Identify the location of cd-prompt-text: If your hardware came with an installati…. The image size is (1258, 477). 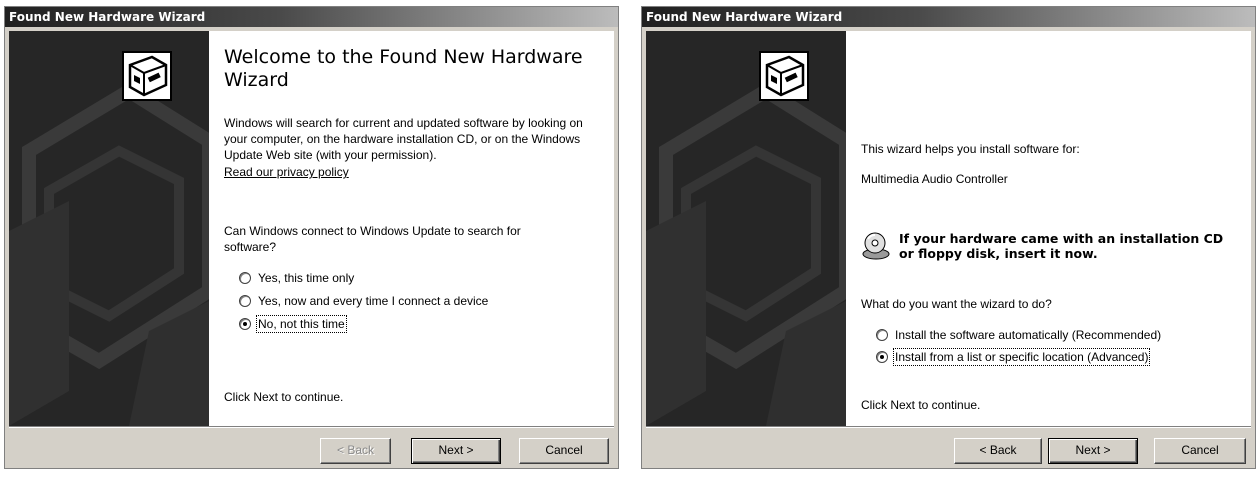
(1061, 246).